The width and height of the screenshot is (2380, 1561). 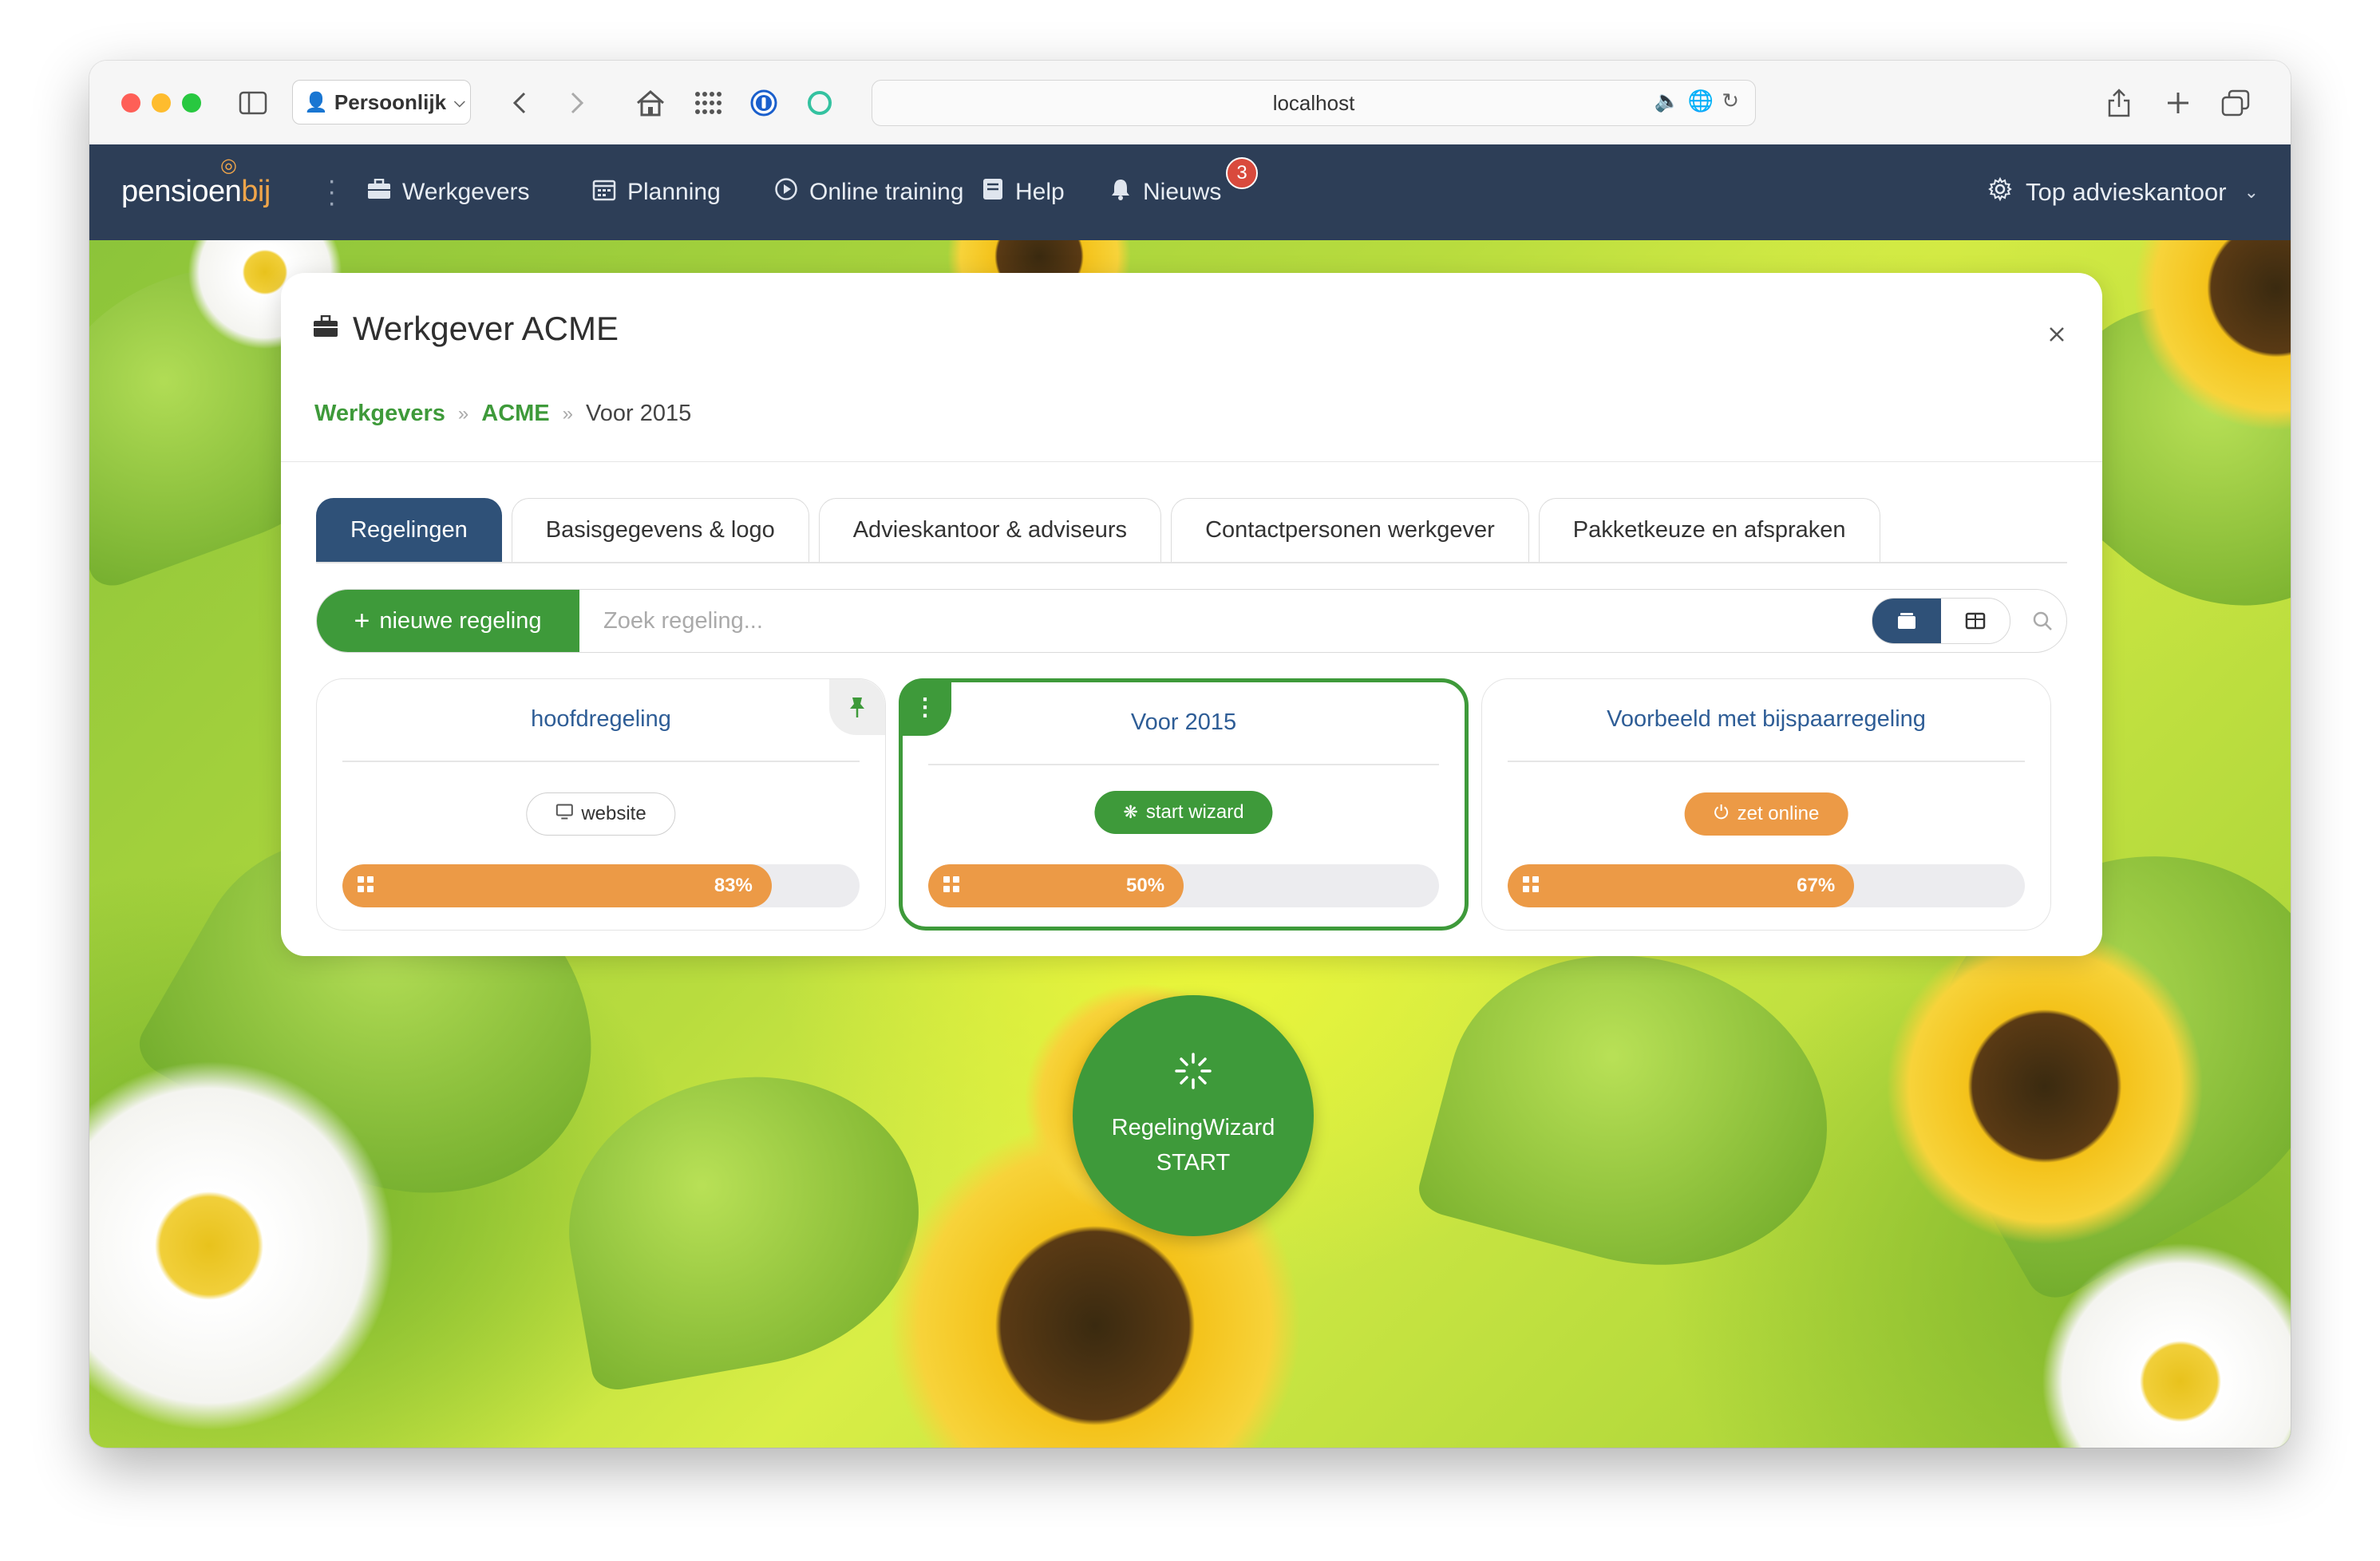 What do you see at coordinates (2178, 103) in the screenshot?
I see `new-tab-icon` at bounding box center [2178, 103].